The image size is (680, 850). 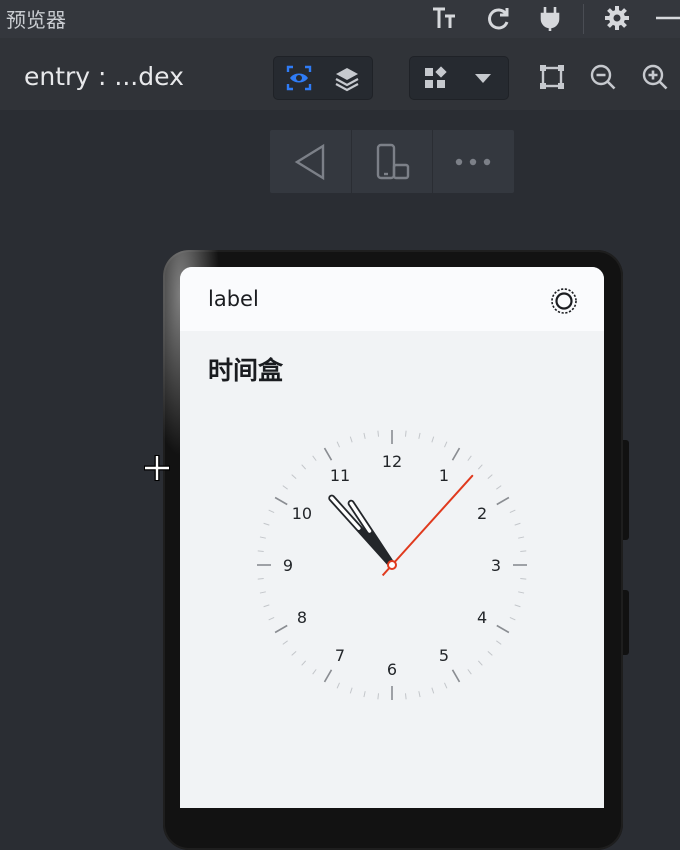 I want to click on crop-frame-icon, so click(x=552, y=77).